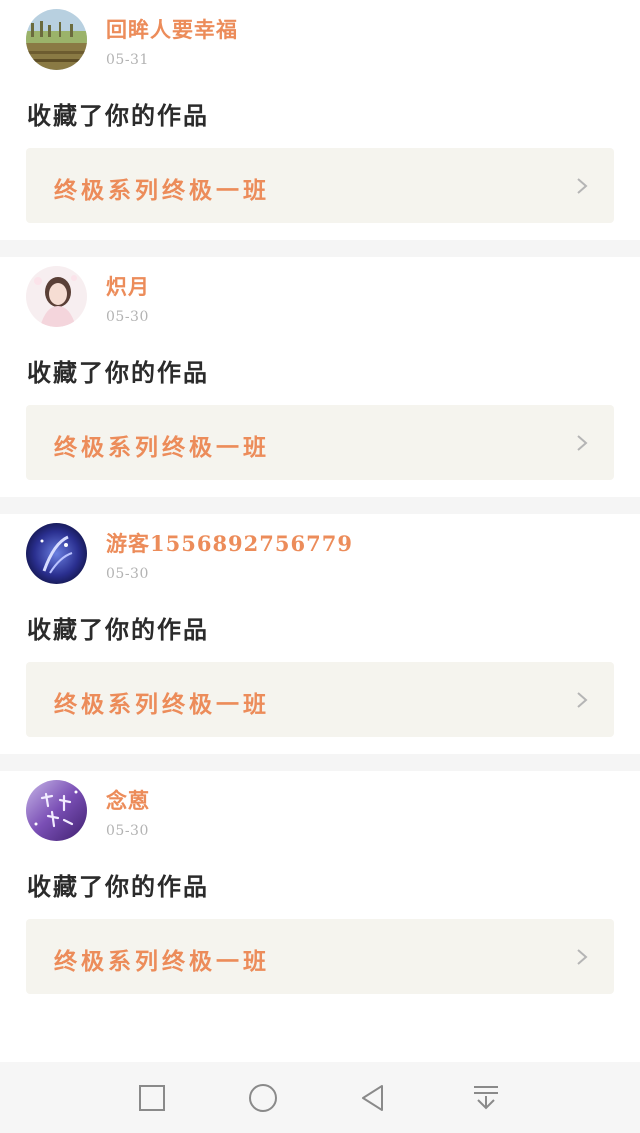 This screenshot has height=1133, width=640. I want to click on recents-button, so click(152, 1098).